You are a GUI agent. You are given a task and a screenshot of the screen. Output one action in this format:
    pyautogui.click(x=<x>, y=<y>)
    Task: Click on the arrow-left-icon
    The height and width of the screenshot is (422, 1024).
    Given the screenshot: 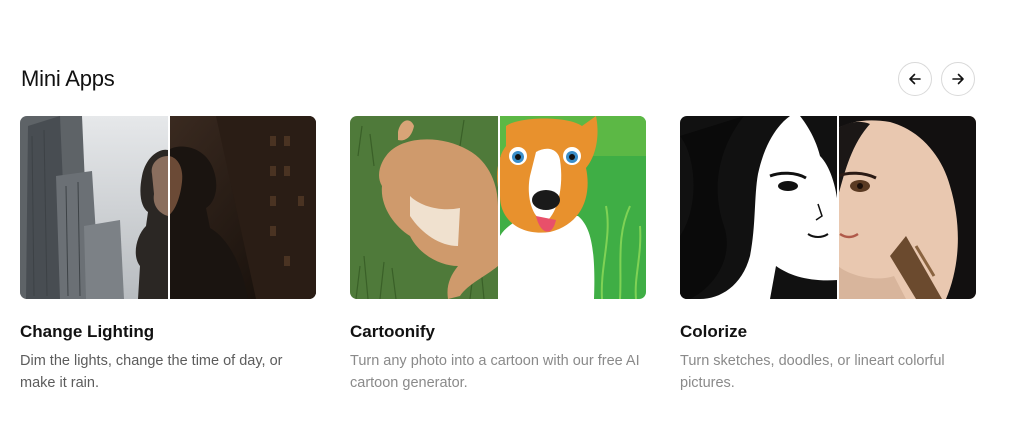 What is the action you would take?
    pyautogui.click(x=915, y=79)
    